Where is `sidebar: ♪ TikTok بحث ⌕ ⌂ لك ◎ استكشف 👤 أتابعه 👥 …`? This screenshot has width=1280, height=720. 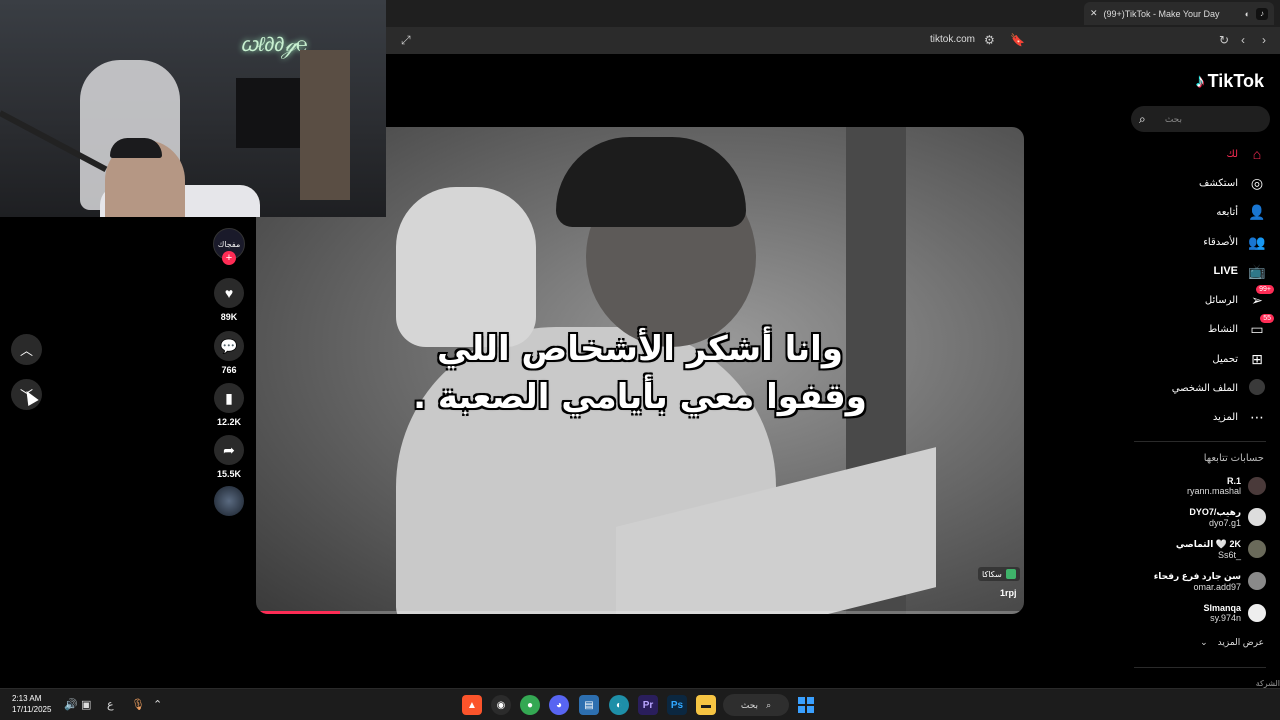
sidebar: ♪ TikTok بحث ⌕ ⌂ لك ◎ استكشف 👤 أتابعه 👥 … is located at coordinates (1202, 371).